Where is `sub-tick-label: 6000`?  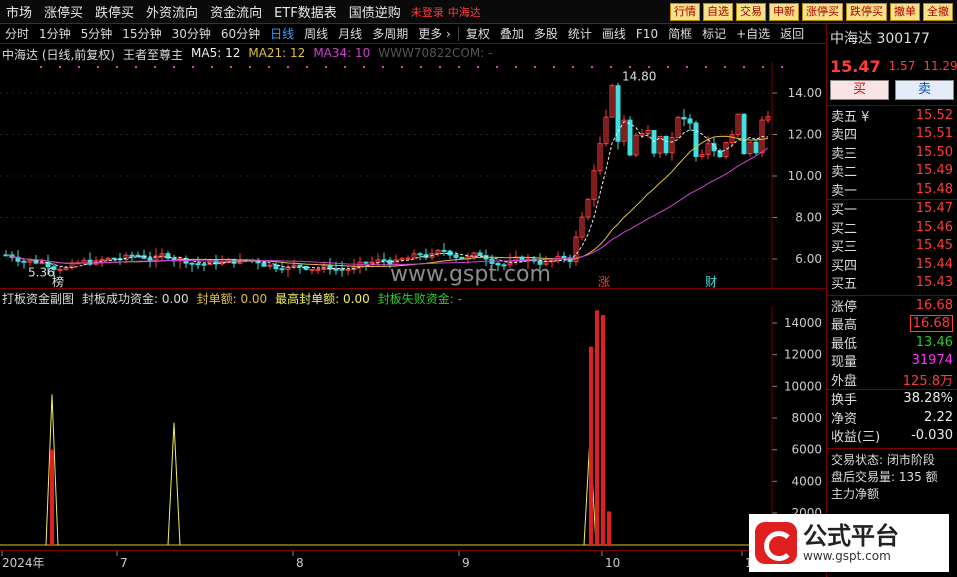 sub-tick-label: 6000 is located at coordinates (806, 450).